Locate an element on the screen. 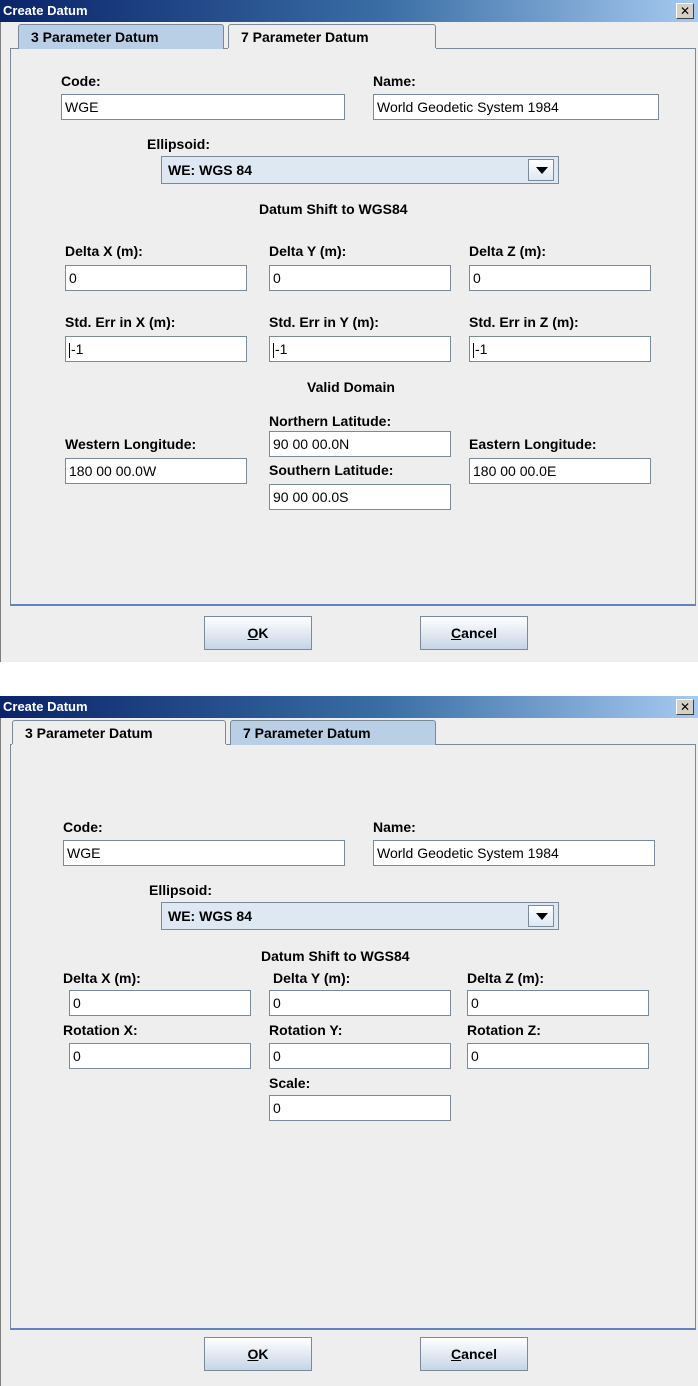 This screenshot has width=698, height=1386. std-err-y-label: Std. Err in Y (m): is located at coordinates (324, 322).